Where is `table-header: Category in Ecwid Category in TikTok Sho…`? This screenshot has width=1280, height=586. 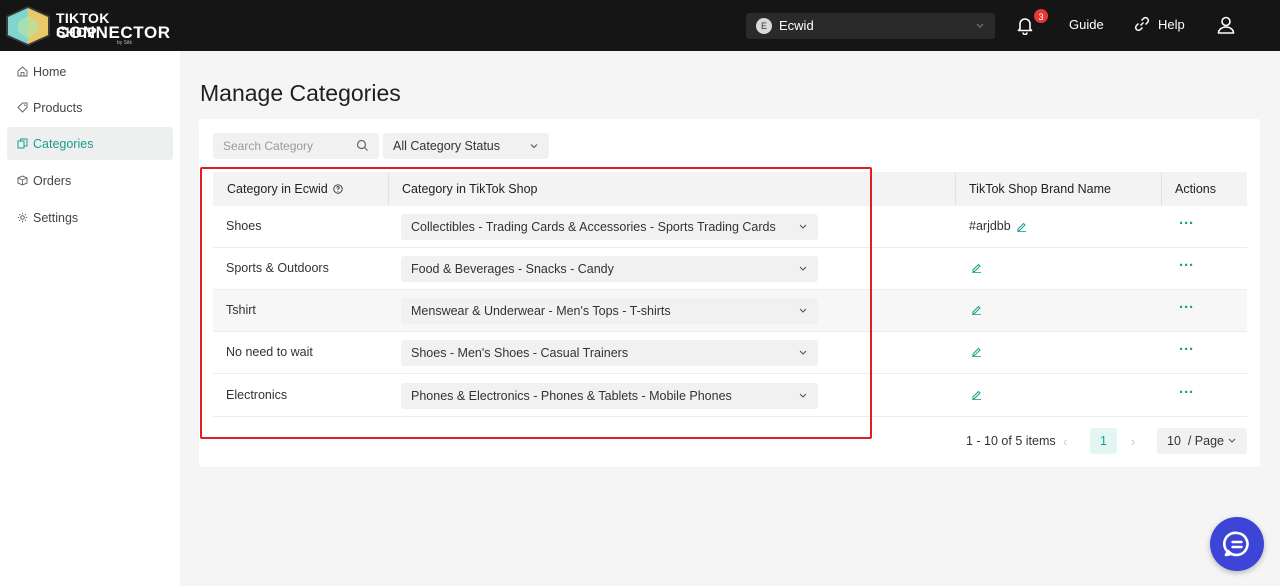 table-header: Category in Ecwid Category in TikTok Sho… is located at coordinates (730, 189).